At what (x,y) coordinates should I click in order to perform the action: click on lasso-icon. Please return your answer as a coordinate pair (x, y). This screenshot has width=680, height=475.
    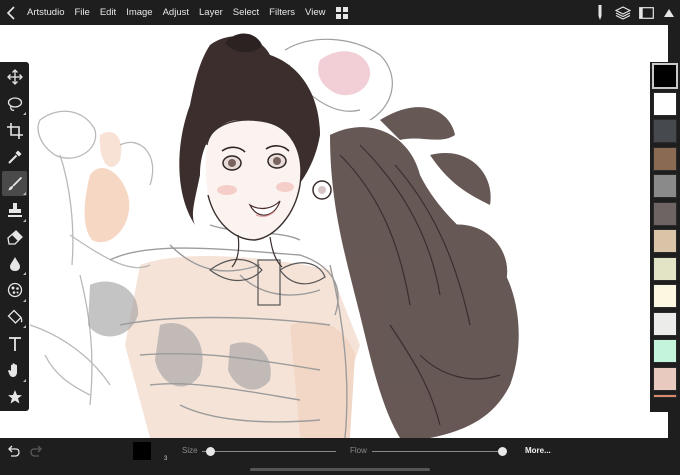
    Looking at the image, I should click on (14, 104).